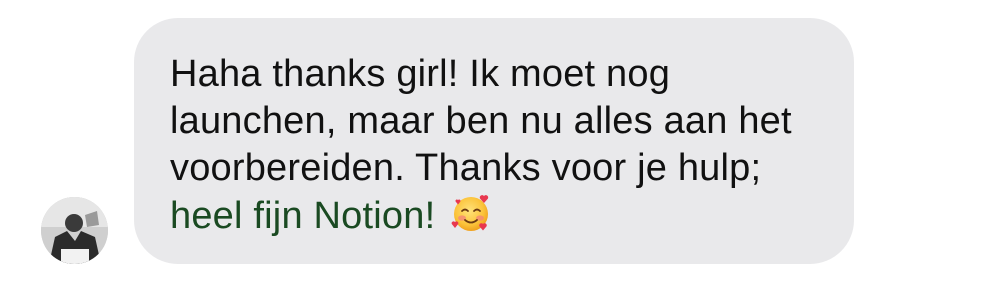 Image resolution: width=1000 pixels, height=288 pixels. I want to click on sender-avatar, so click(74, 230).